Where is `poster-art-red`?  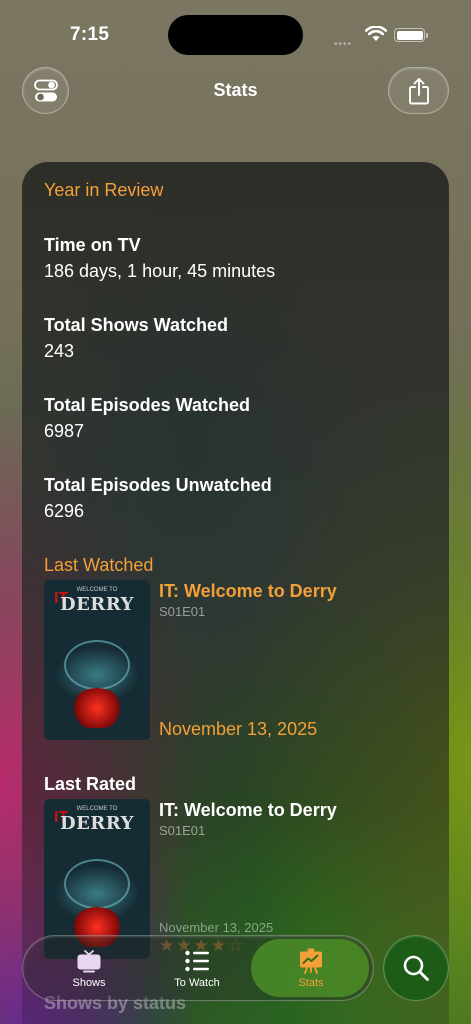
poster-art-red is located at coordinates (97, 708).